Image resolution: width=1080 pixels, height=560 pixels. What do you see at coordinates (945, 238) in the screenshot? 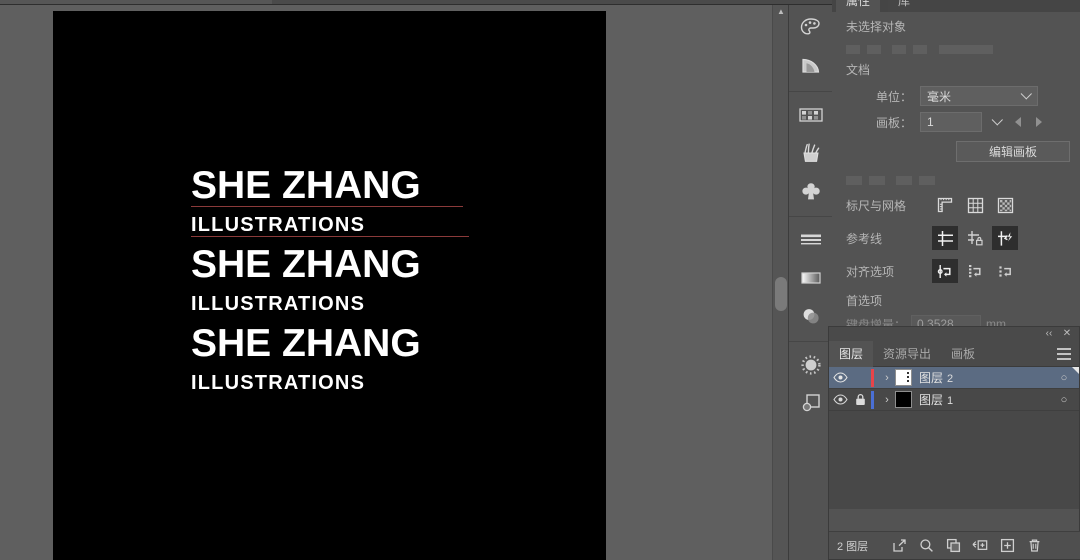
I see `show-guides-icon` at bounding box center [945, 238].